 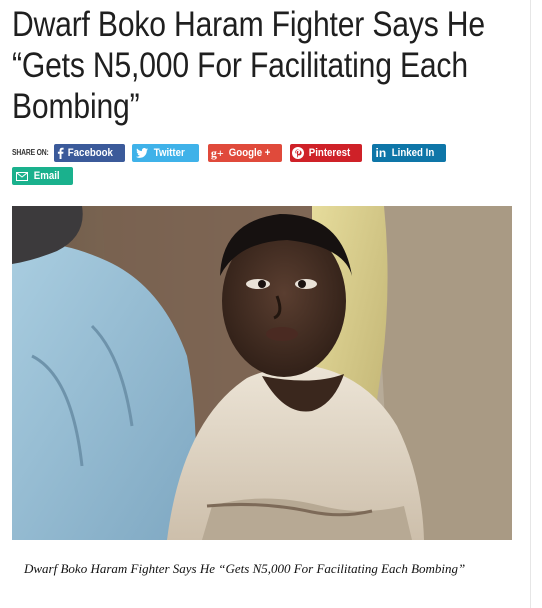 I want to click on share-label: SHARE ON:, so click(x=30, y=152).